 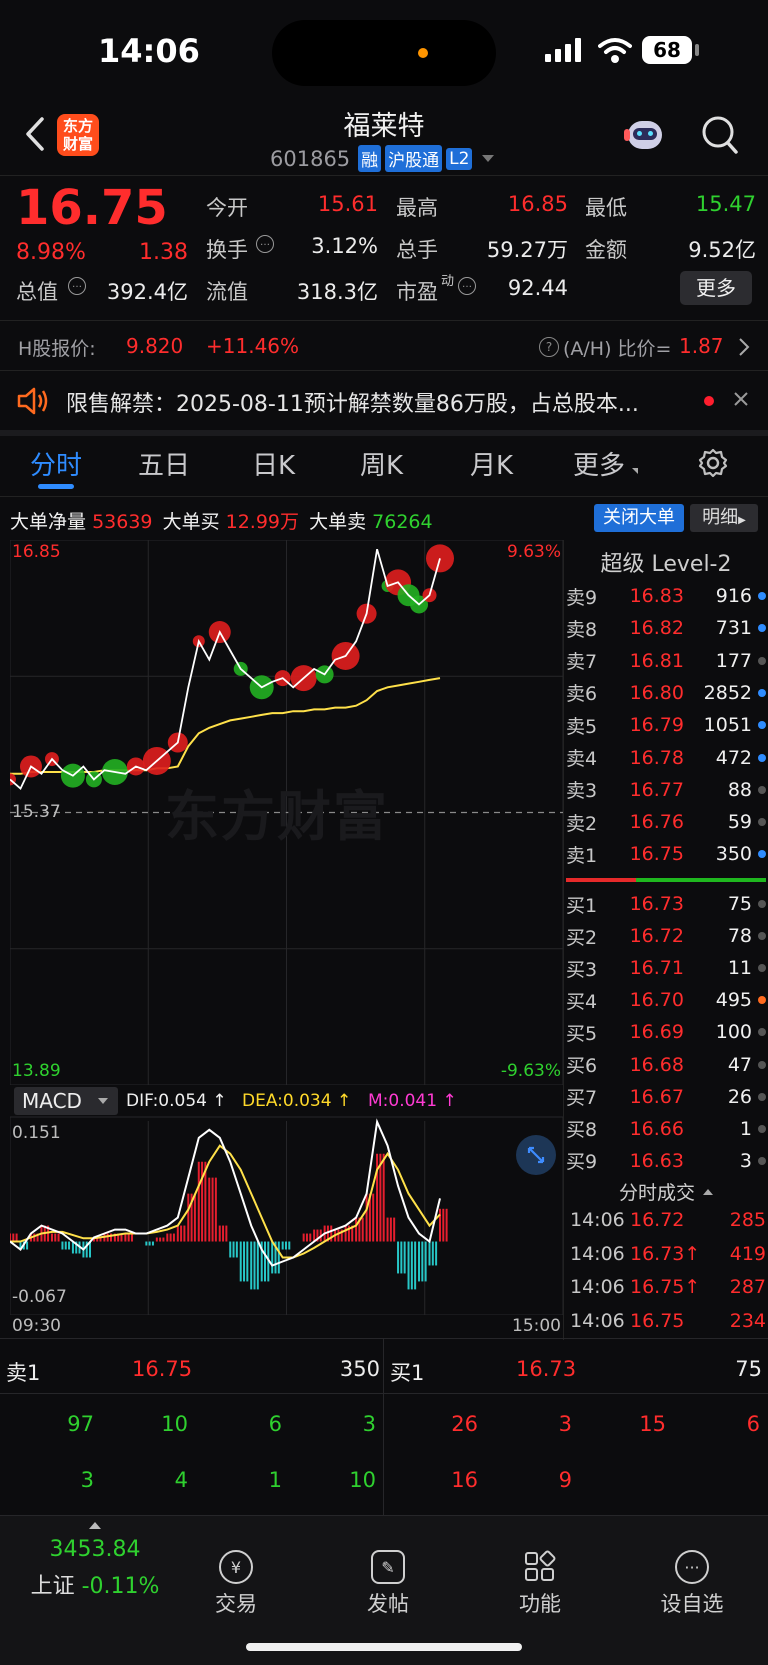 I want to click on robot-assistant-icon, so click(x=645, y=135).